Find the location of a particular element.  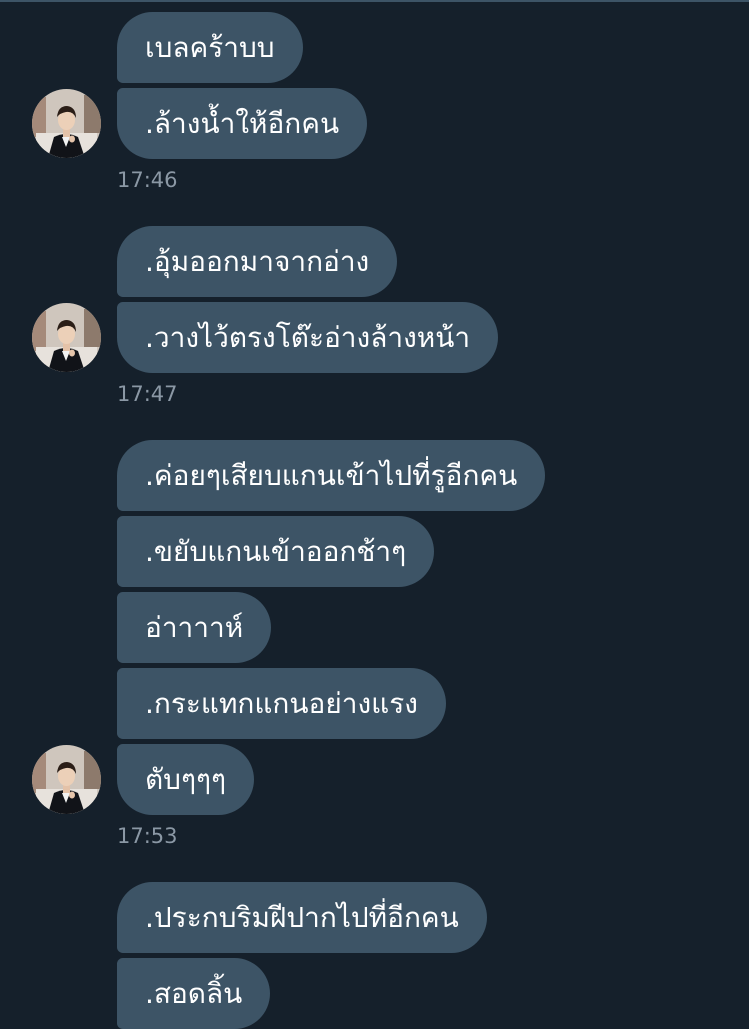

message-bubble: .สอดลิ้น is located at coordinates (194, 993).